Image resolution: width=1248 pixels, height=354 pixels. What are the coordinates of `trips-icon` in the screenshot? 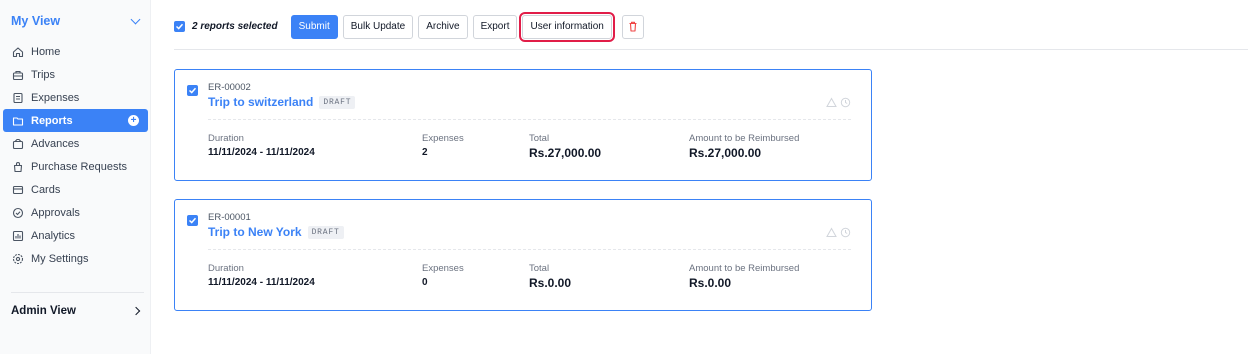 It's located at (17, 74).